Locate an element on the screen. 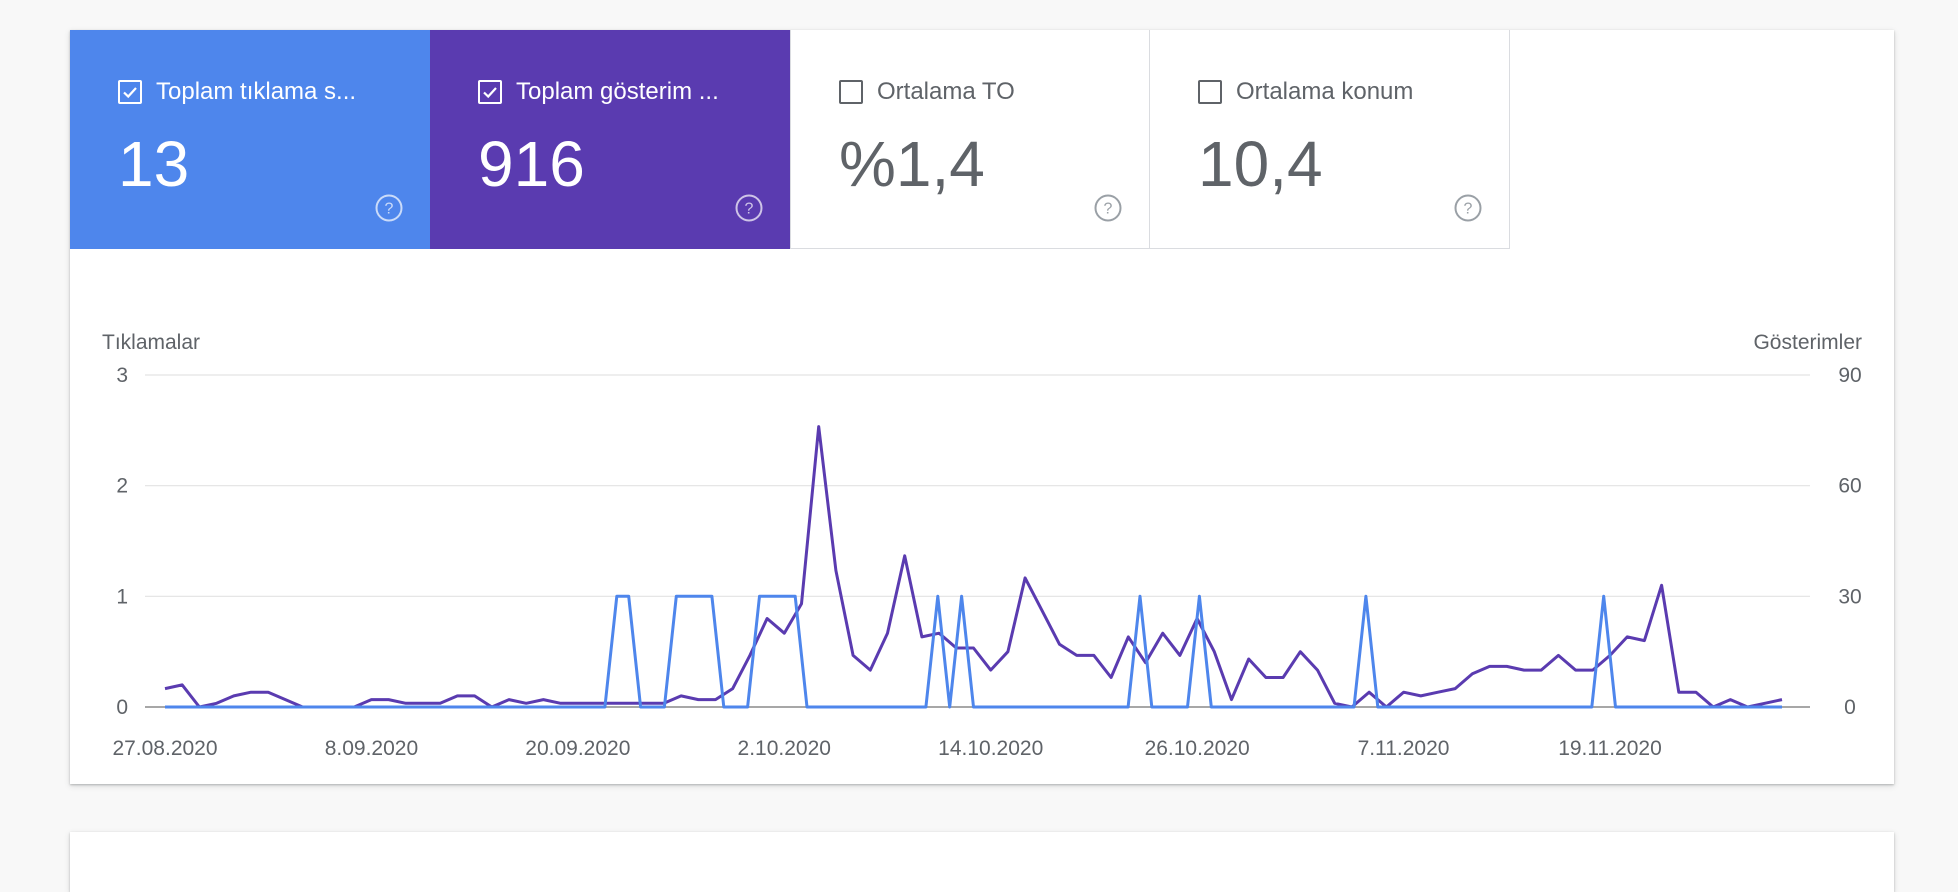 The image size is (1958, 892). tile-value: 10,4 is located at coordinates (1260, 164).